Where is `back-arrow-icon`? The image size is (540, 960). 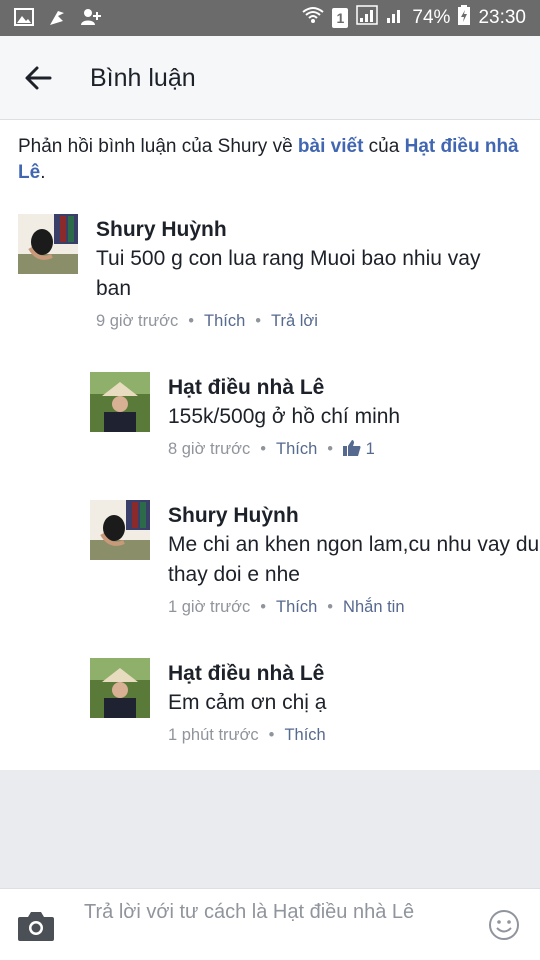 back-arrow-icon is located at coordinates (38, 82).